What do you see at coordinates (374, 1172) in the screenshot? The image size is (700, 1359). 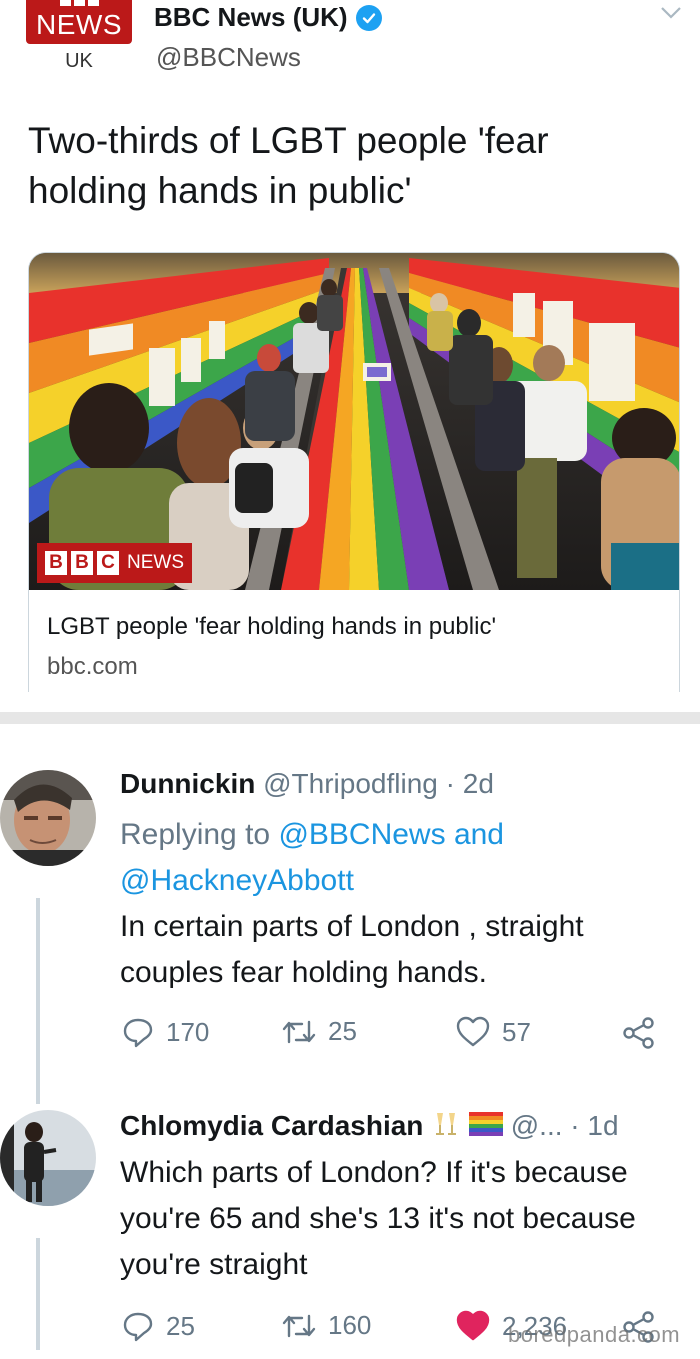 I see `reply-text-line-1: Which parts of London? If it's because` at bounding box center [374, 1172].